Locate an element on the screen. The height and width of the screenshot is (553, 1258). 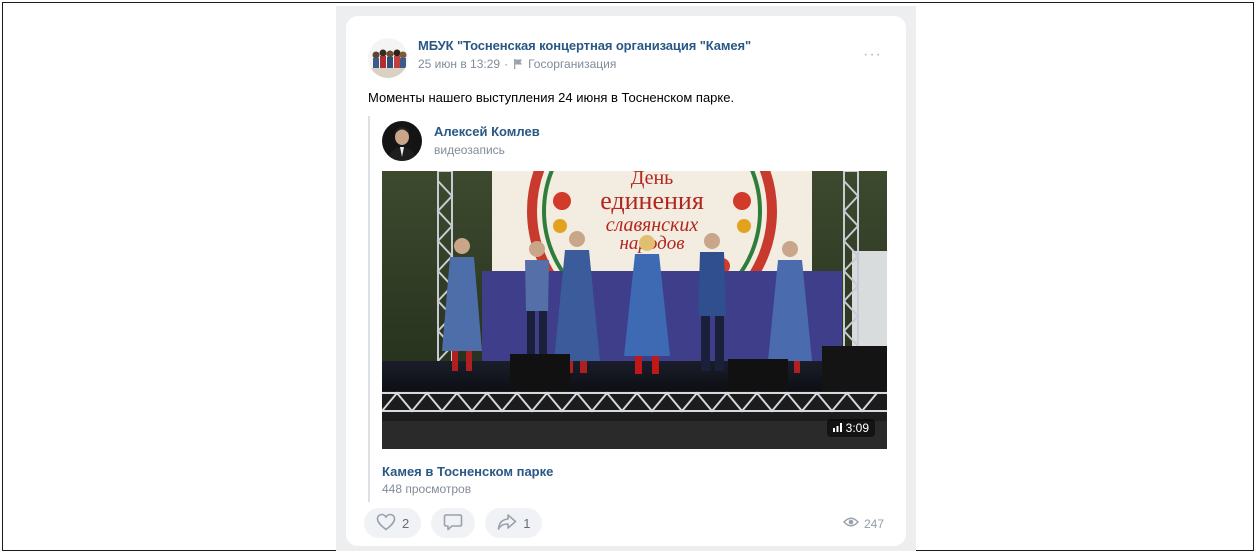
video-duration-badge: 3:09 is located at coordinates (850, 428).